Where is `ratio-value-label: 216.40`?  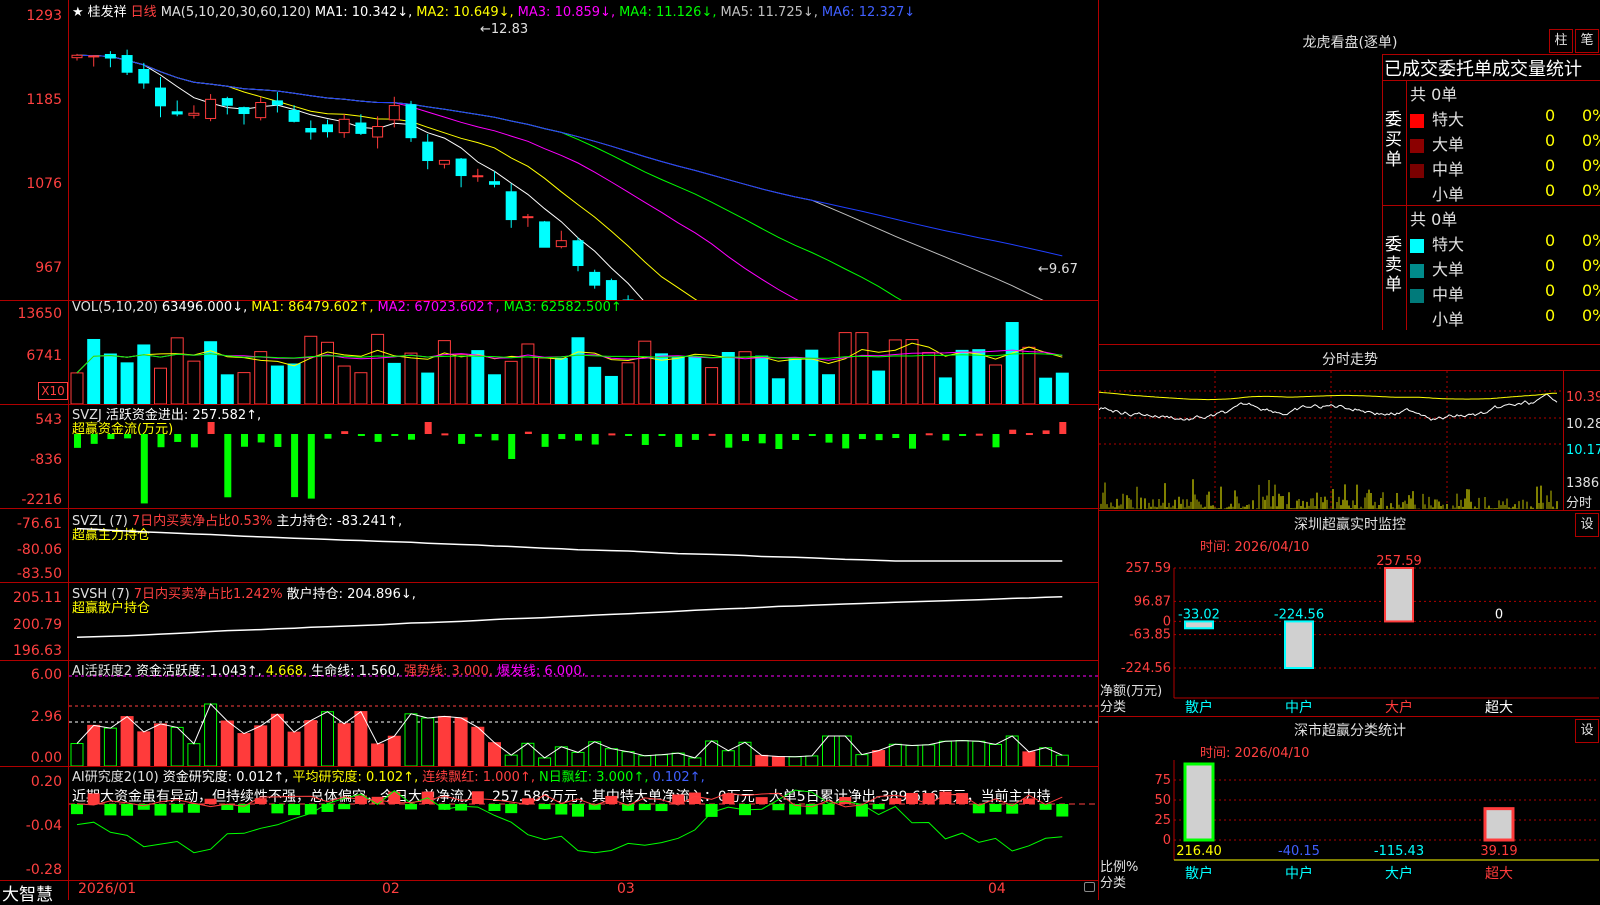 ratio-value-label: 216.40 is located at coordinates (1199, 851).